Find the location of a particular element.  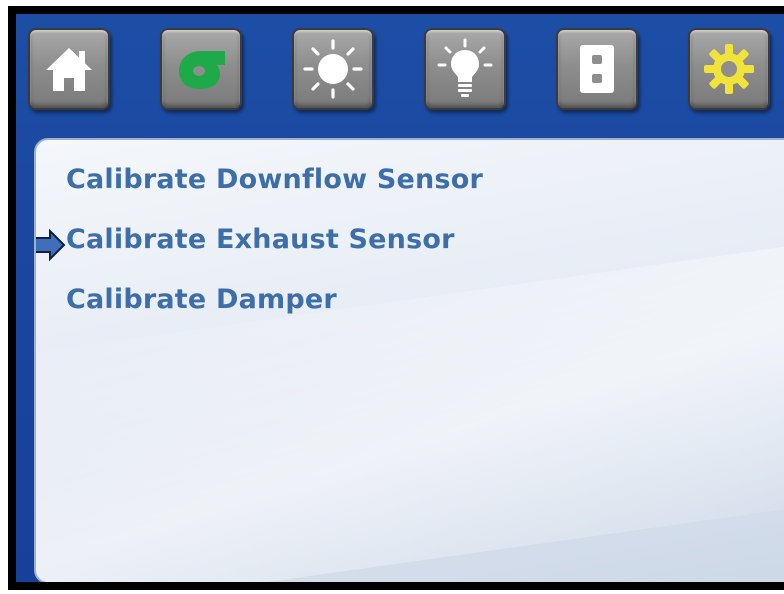

settings-button is located at coordinates (729, 69).